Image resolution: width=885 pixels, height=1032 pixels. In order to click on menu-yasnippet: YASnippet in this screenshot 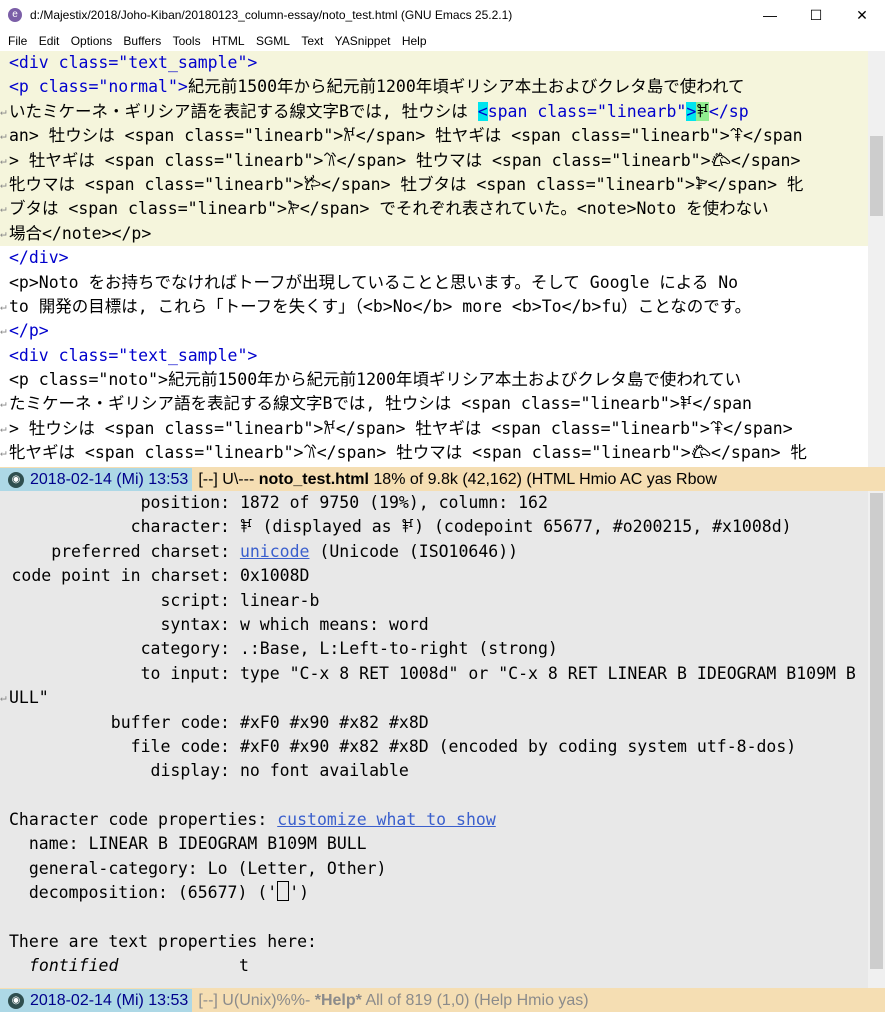, I will do `click(359, 41)`.